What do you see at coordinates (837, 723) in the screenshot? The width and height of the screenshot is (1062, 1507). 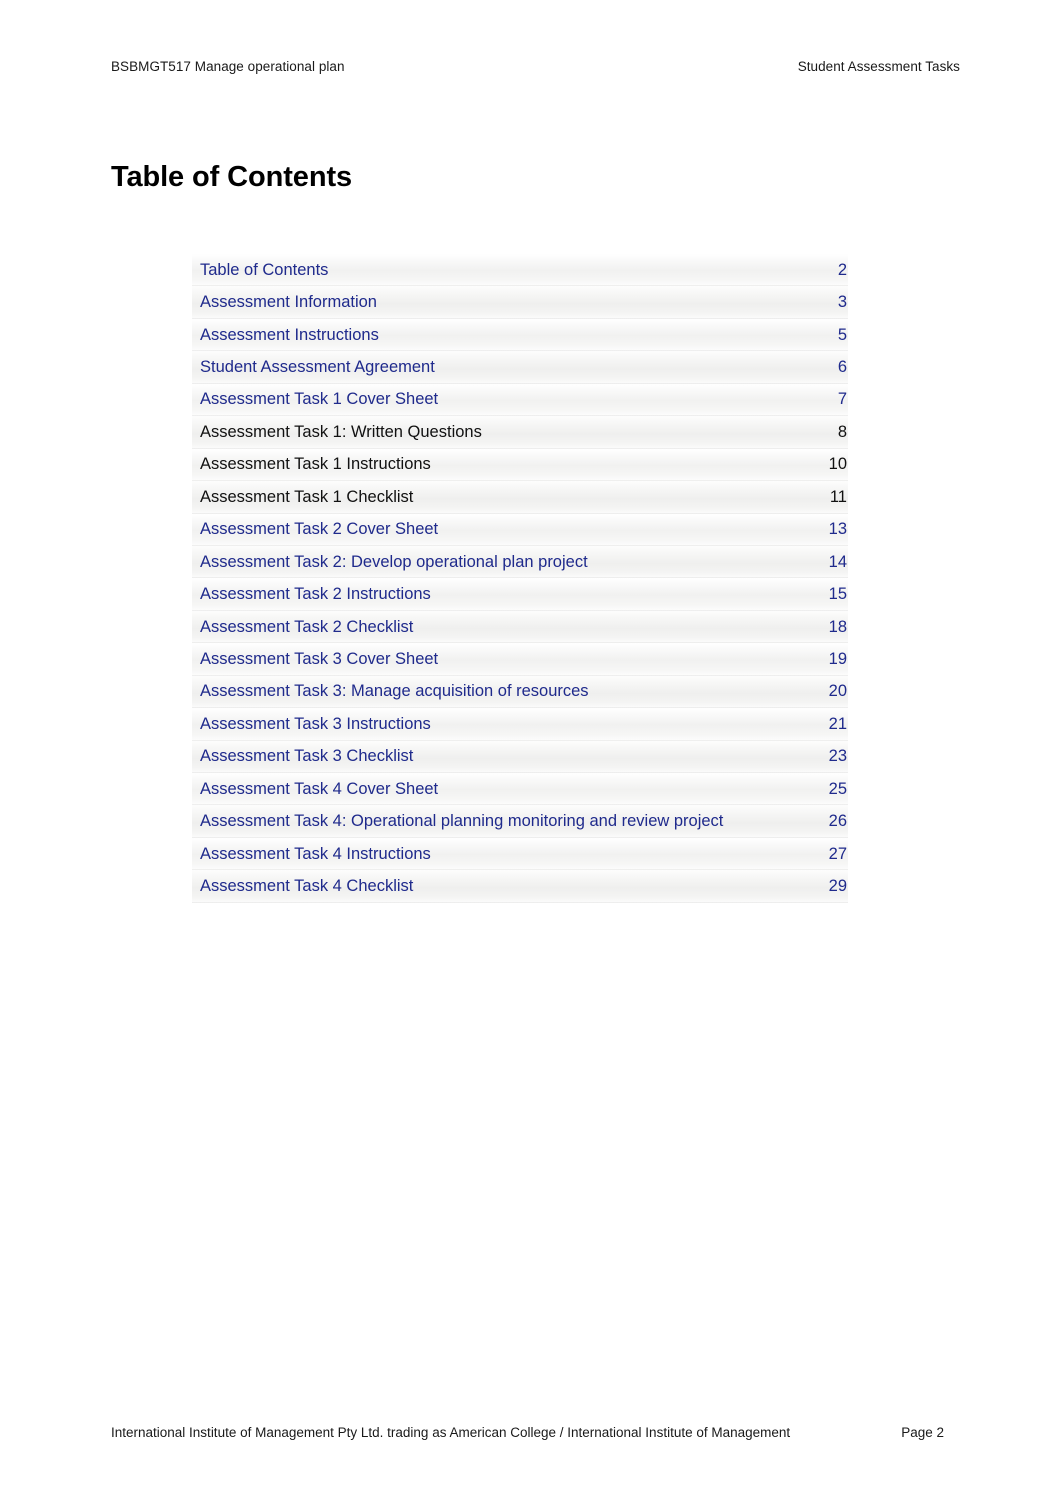 I see `toc-entry-page-number: 21` at bounding box center [837, 723].